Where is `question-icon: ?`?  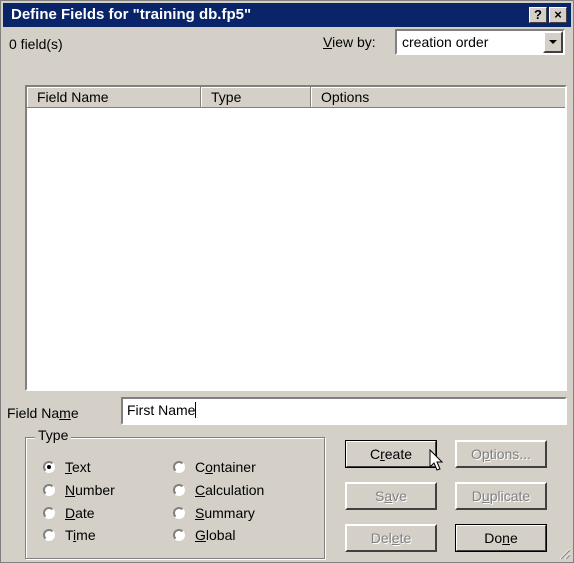 question-icon: ? is located at coordinates (538, 14).